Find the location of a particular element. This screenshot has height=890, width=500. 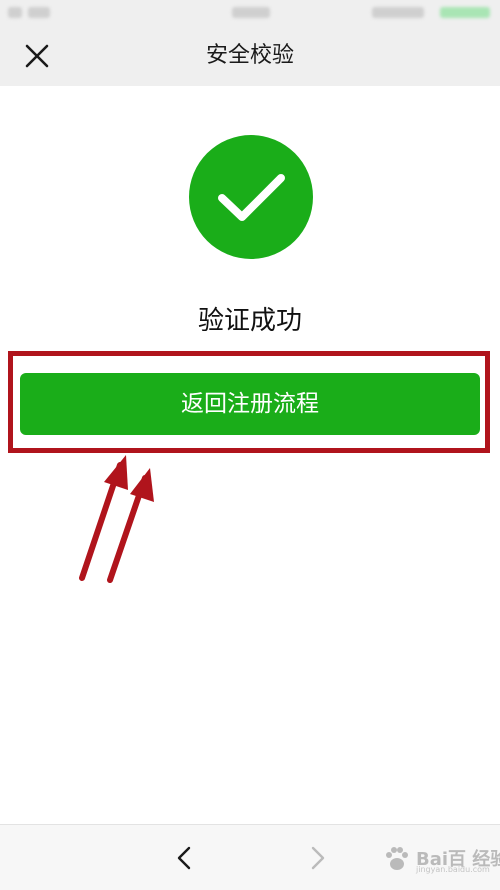

chevron-left-icon is located at coordinates (184, 858).